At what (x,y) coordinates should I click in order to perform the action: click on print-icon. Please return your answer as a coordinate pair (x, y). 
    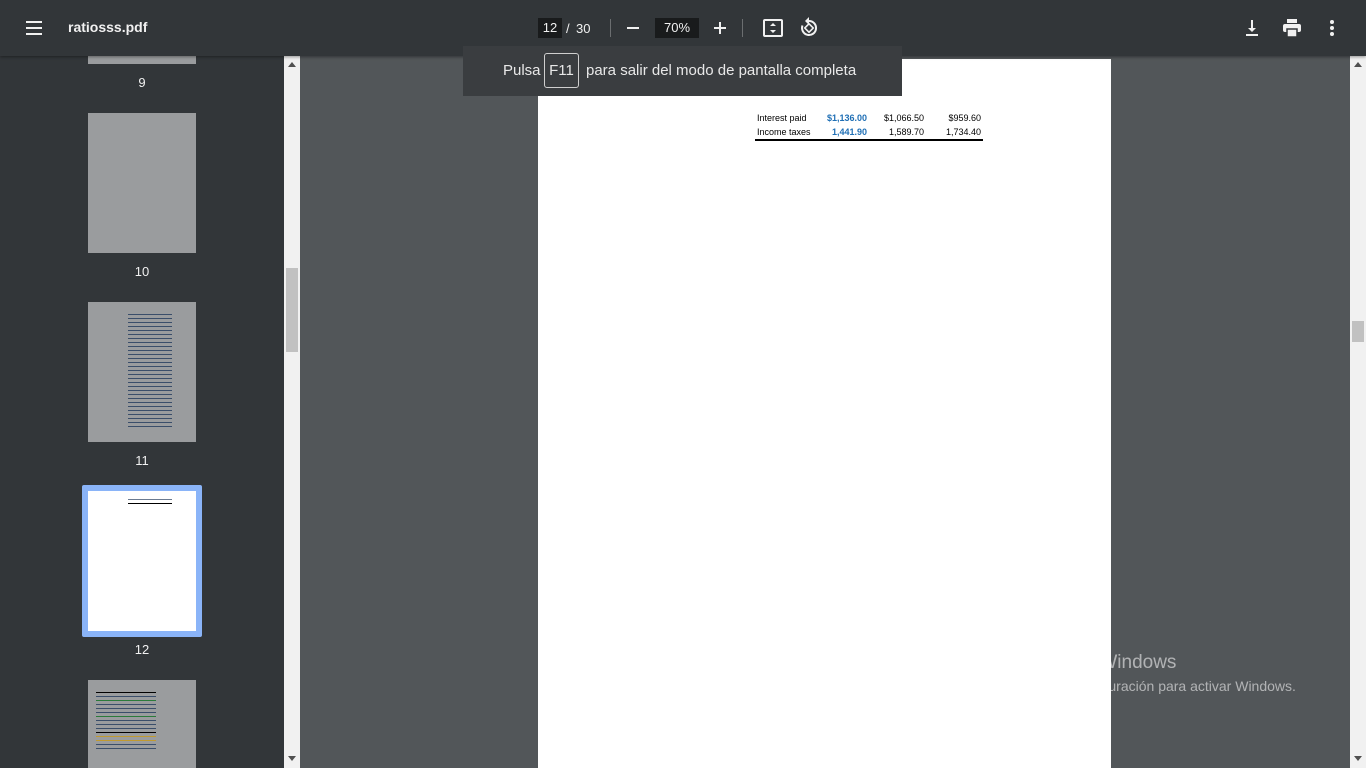
    Looking at the image, I should click on (1292, 28).